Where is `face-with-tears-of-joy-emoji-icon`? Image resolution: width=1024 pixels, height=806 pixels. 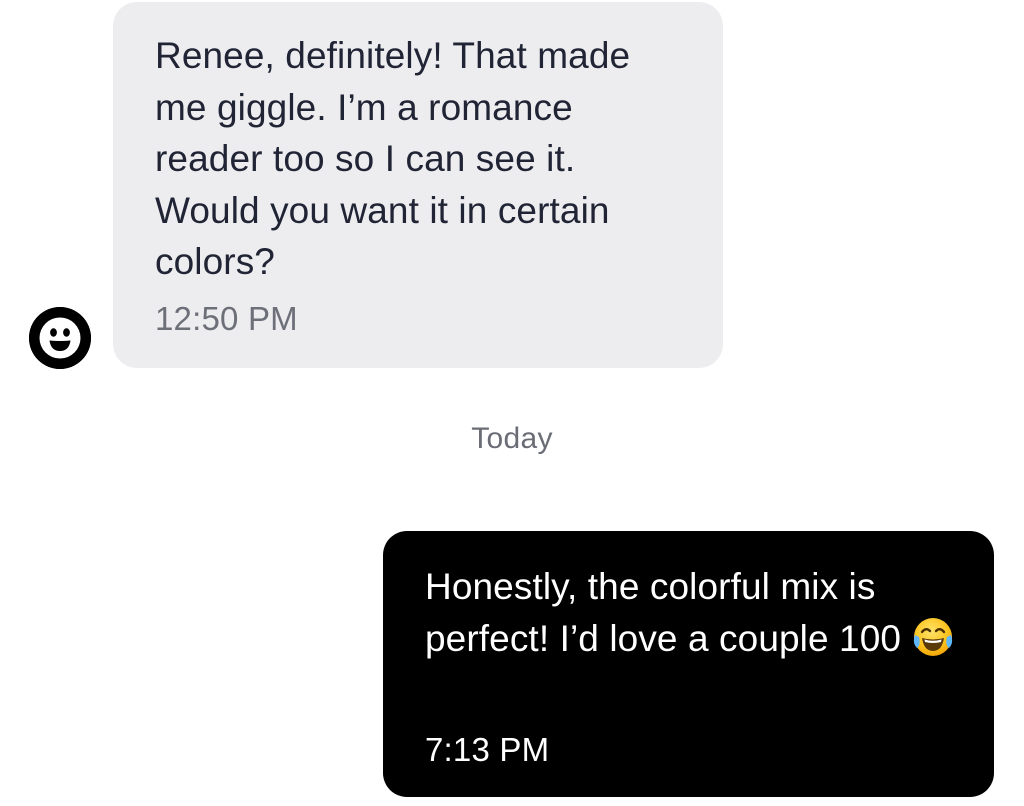 face-with-tears-of-joy-emoji-icon is located at coordinates (933, 637).